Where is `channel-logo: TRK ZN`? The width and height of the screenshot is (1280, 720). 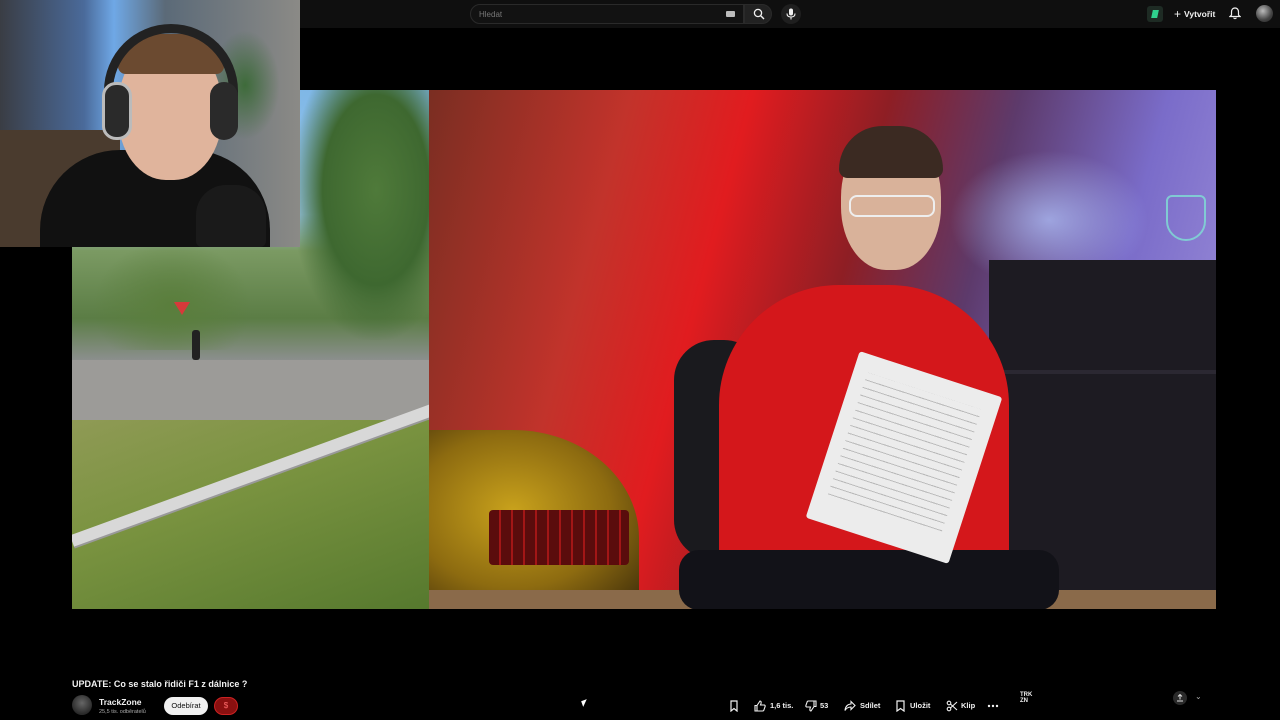
channel-logo: TRK ZN is located at coordinates (1027, 698).